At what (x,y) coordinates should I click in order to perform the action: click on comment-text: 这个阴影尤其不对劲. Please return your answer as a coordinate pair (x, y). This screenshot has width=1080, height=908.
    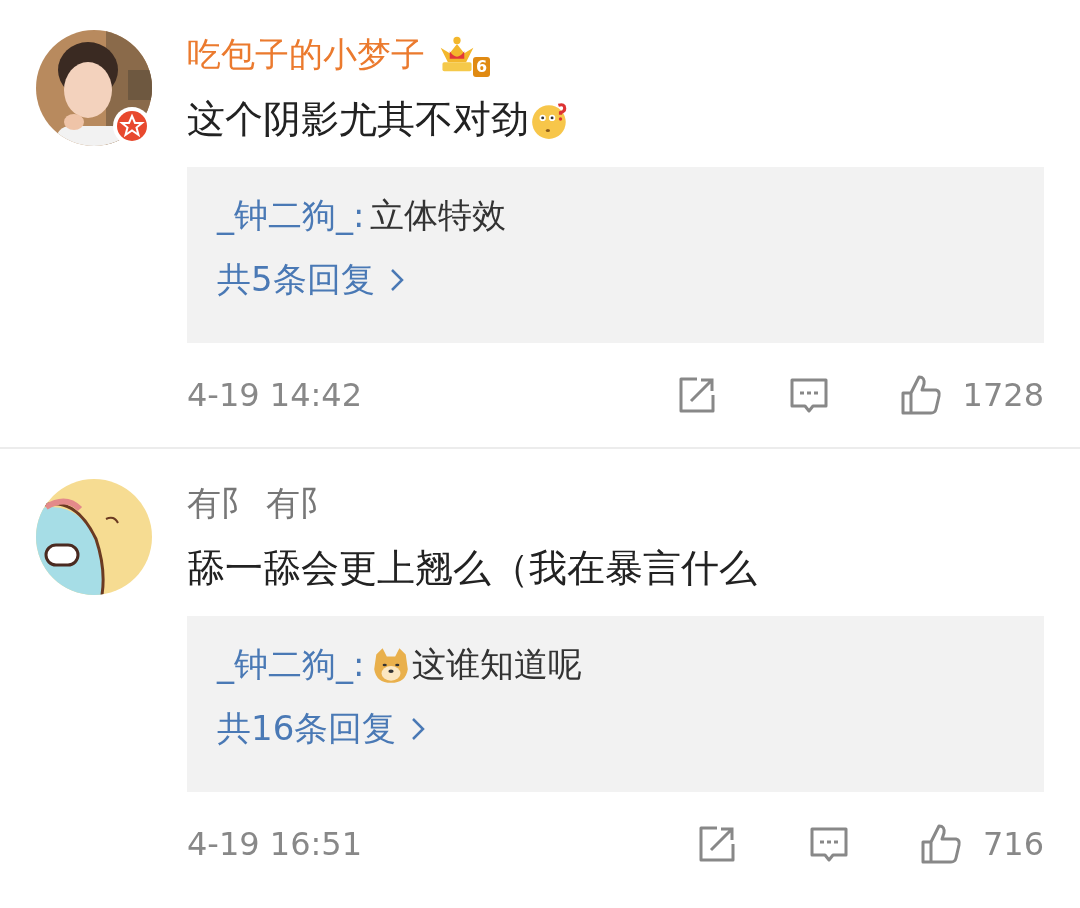
    Looking at the image, I should click on (358, 119).